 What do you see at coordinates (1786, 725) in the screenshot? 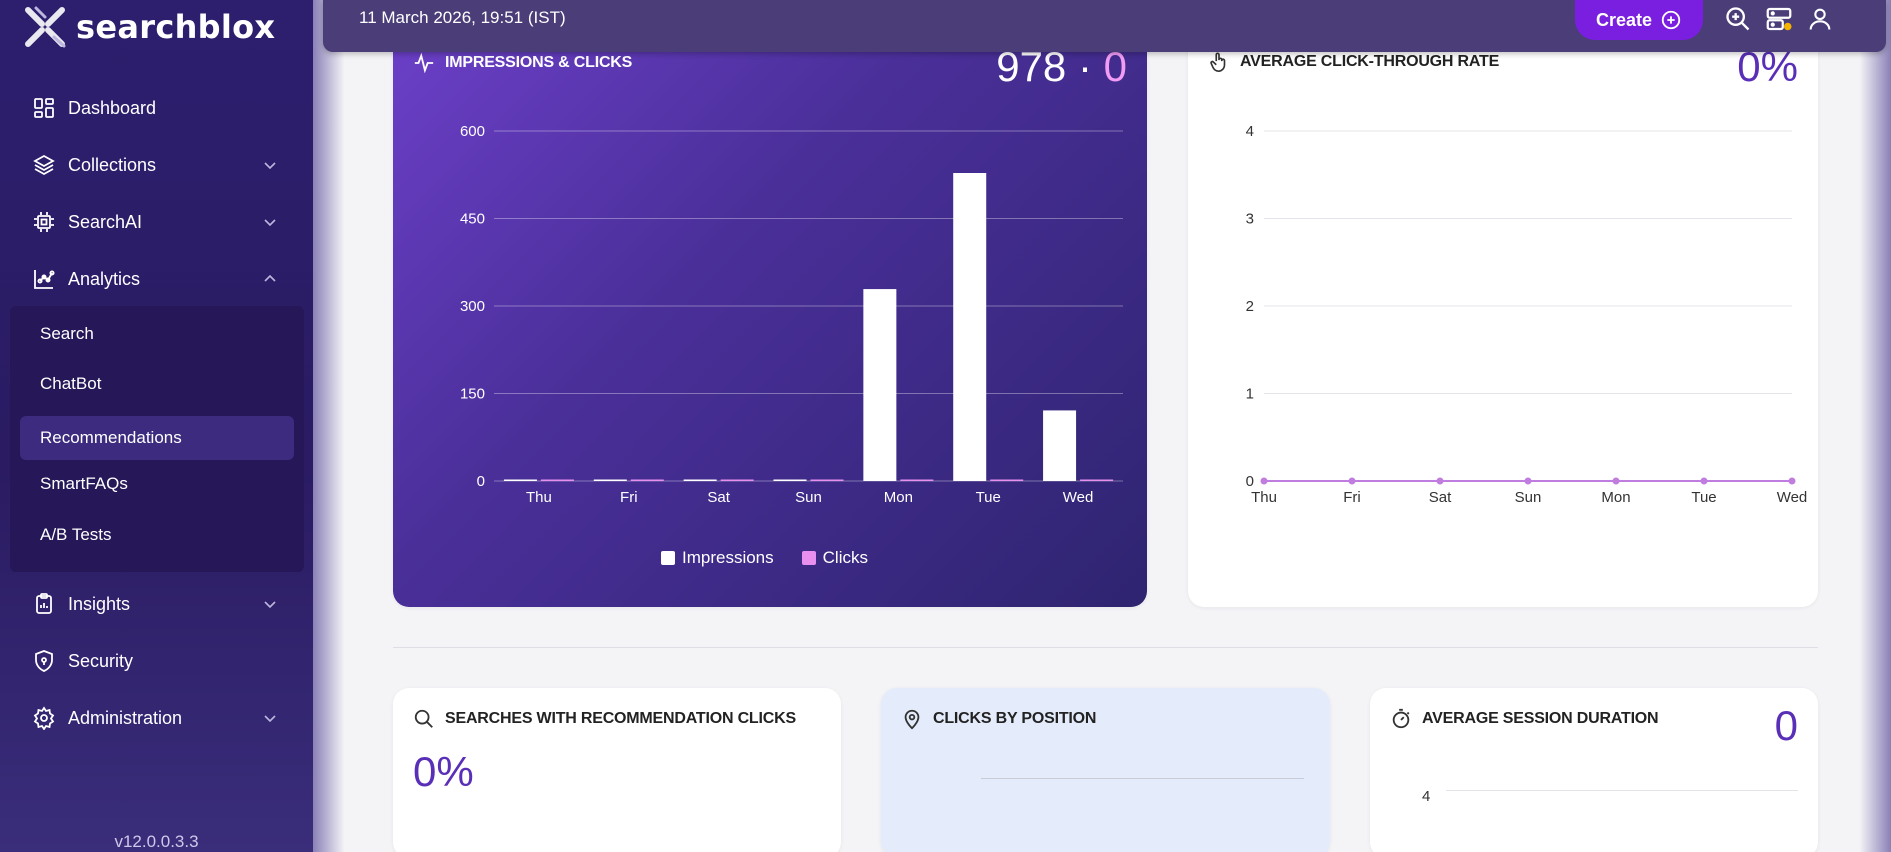
I see `session-stat: 0` at bounding box center [1786, 725].